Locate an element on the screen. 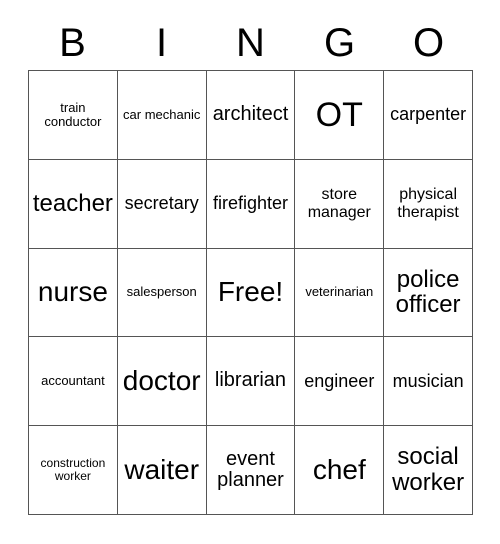  bingo-cell-free-space: Free! is located at coordinates (251, 293).